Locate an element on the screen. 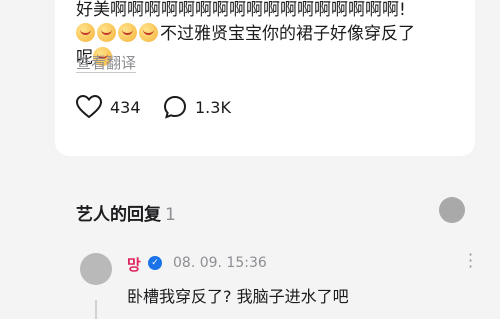  artist-replies-header: 艺人的回复 1 is located at coordinates (126, 212).